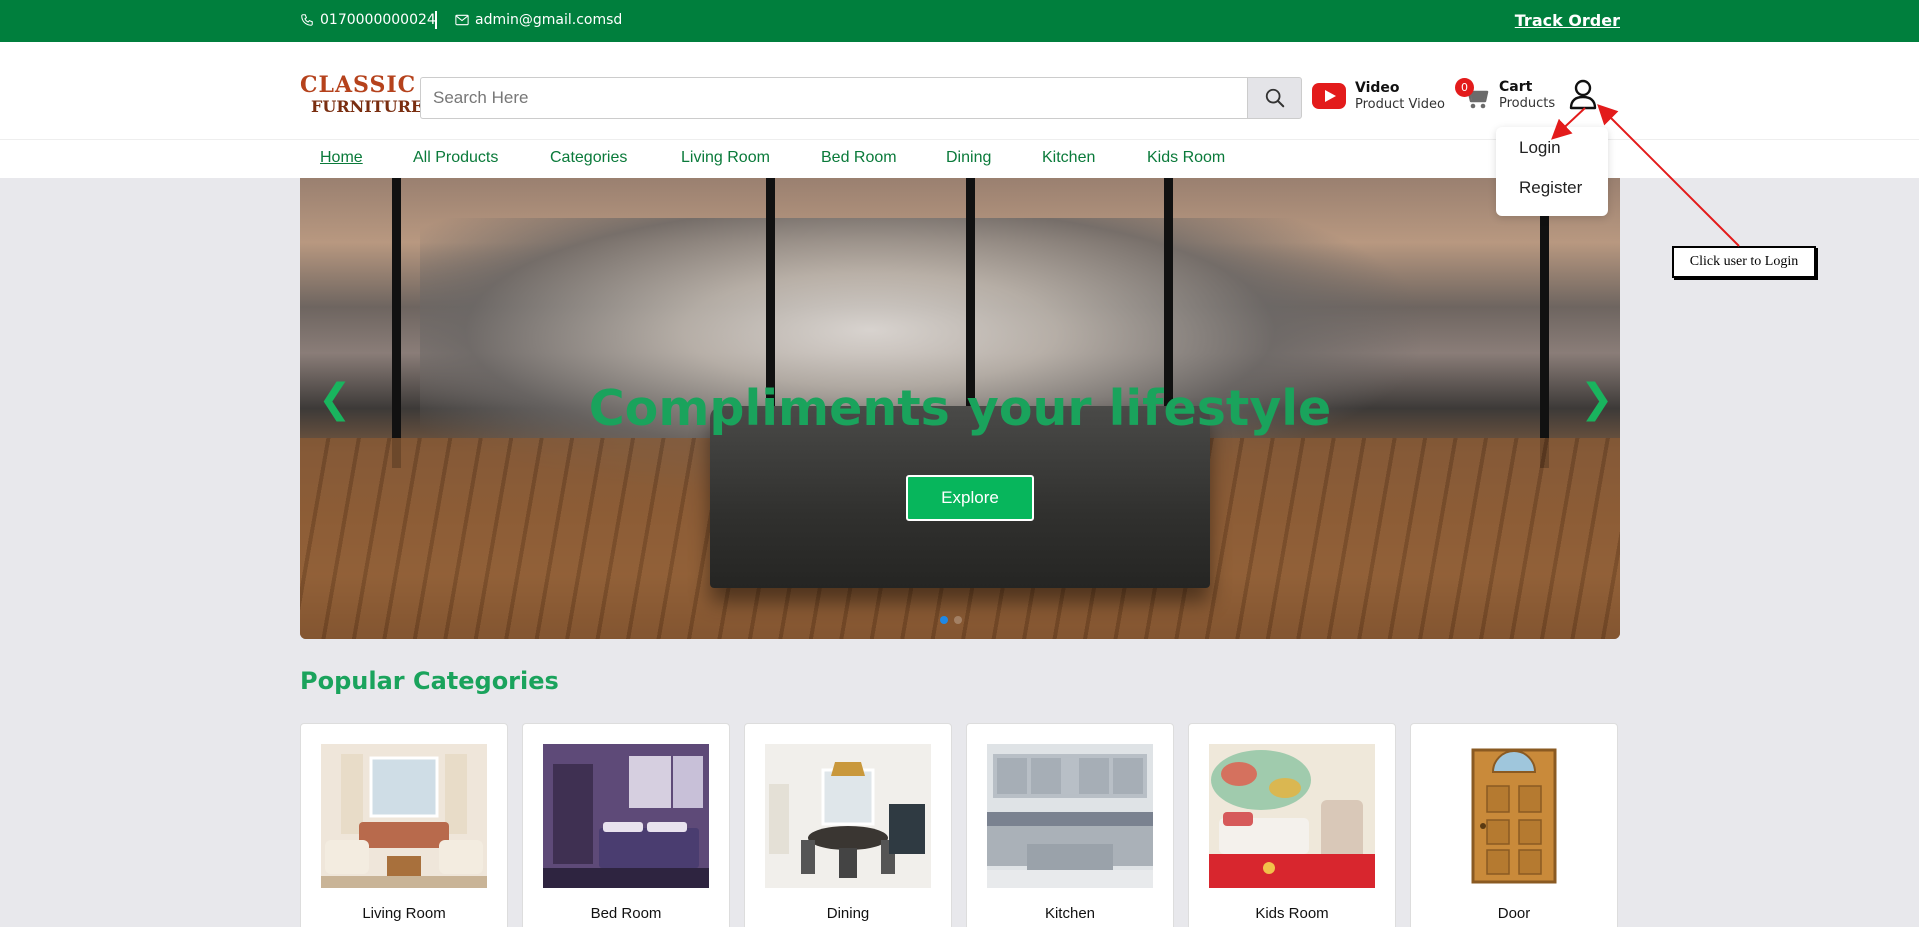  Describe the element at coordinates (848, 816) in the screenshot. I see `dining-image` at that location.